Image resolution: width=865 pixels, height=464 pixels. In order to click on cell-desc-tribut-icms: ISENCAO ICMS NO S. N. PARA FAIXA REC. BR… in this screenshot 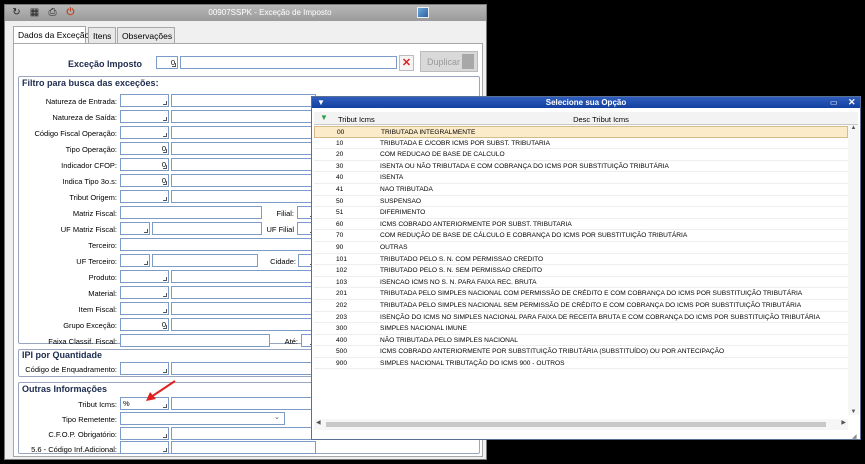, I will do `click(458, 282)`.